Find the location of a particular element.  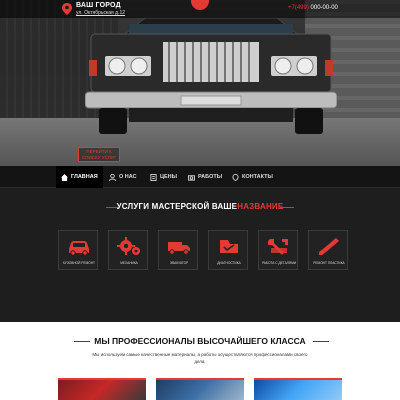

services-list-button: ПЕРЕЙТИ К СПИСКУ УСЛУГ is located at coordinates (99, 154).